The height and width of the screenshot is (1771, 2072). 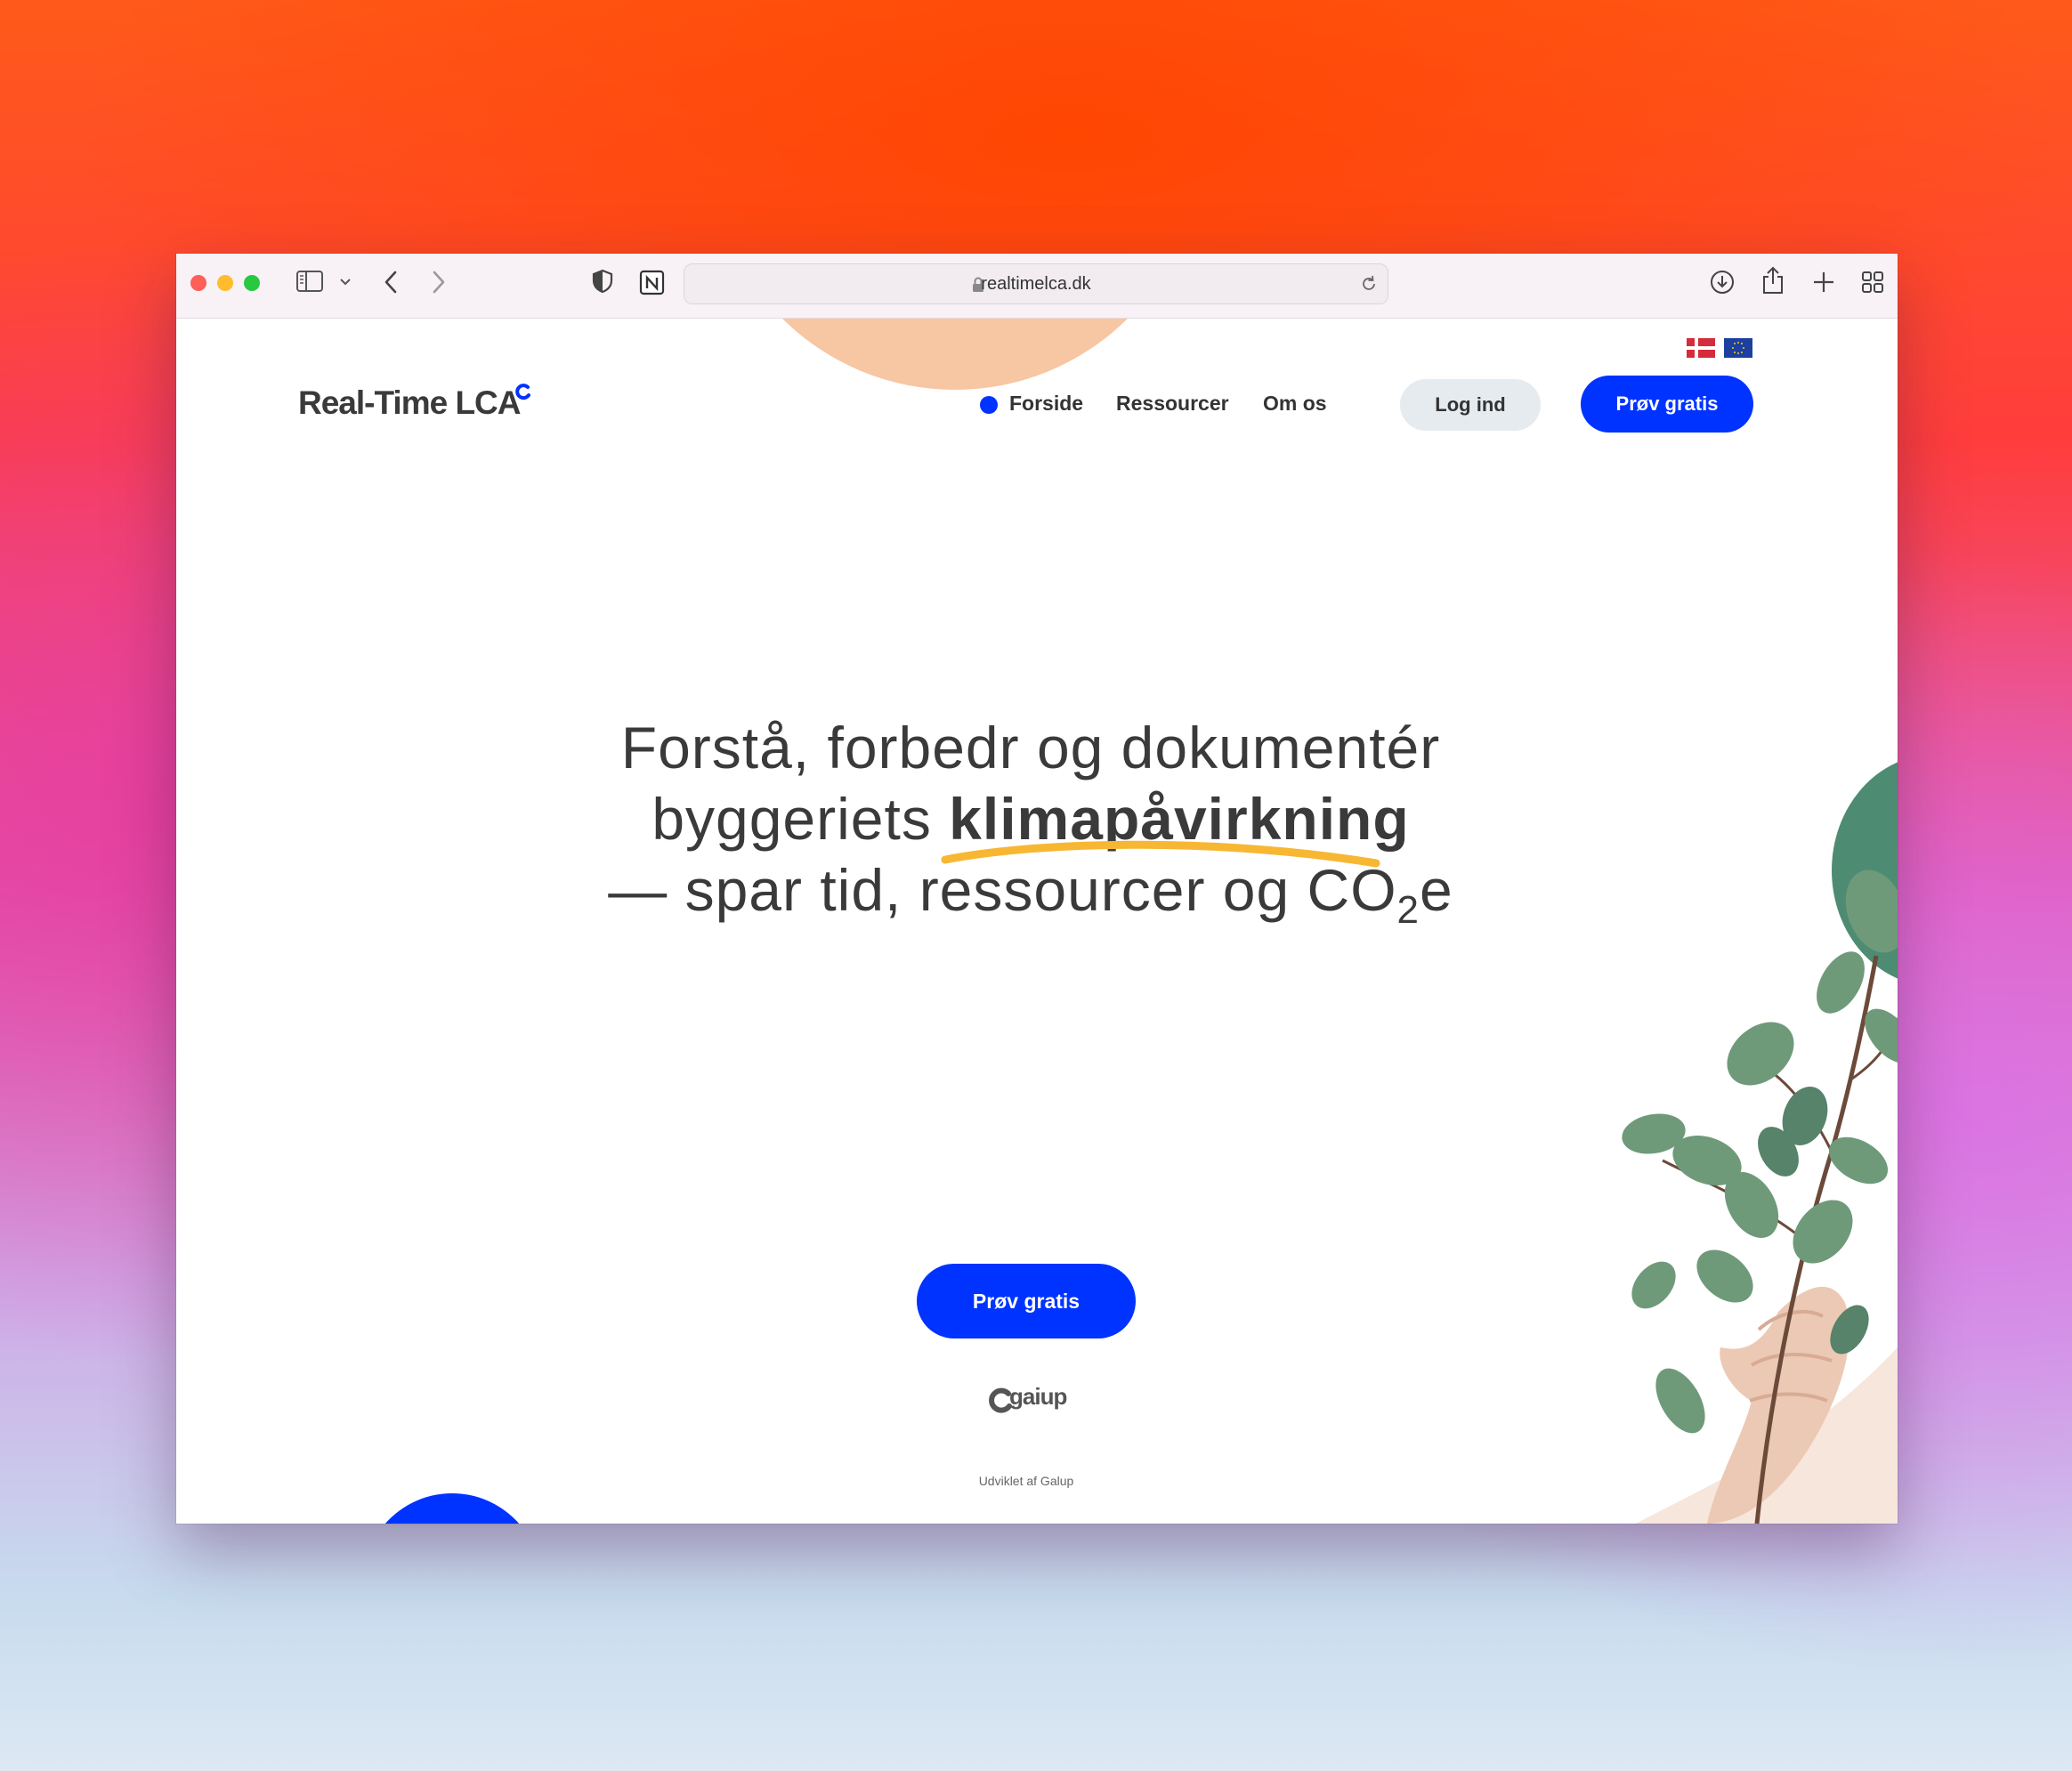 I want to click on login-button: Log ind, so click(x=1470, y=405).